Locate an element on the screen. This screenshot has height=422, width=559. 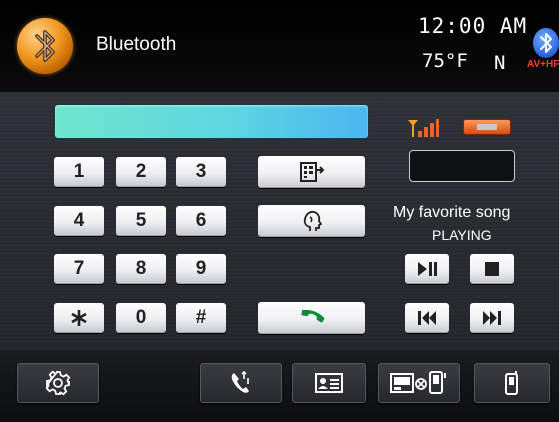
key-7: 7 is located at coordinates (79, 269).